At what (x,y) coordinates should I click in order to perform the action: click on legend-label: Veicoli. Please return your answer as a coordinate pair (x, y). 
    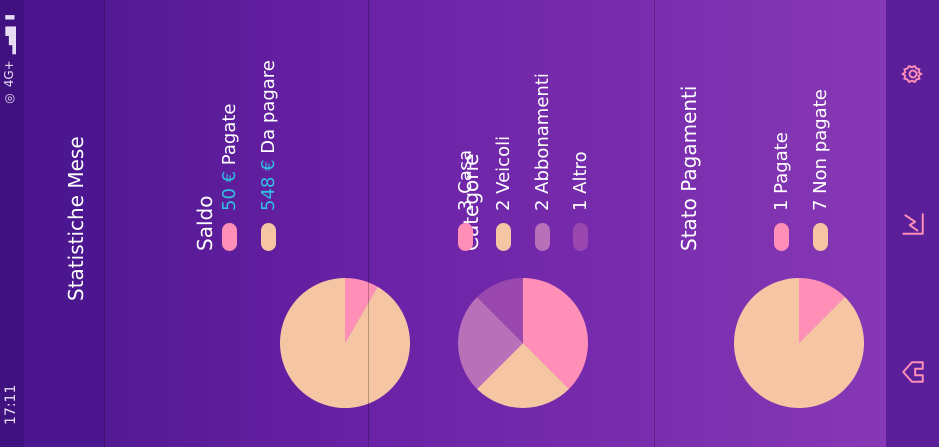
    Looking at the image, I should click on (503, 164).